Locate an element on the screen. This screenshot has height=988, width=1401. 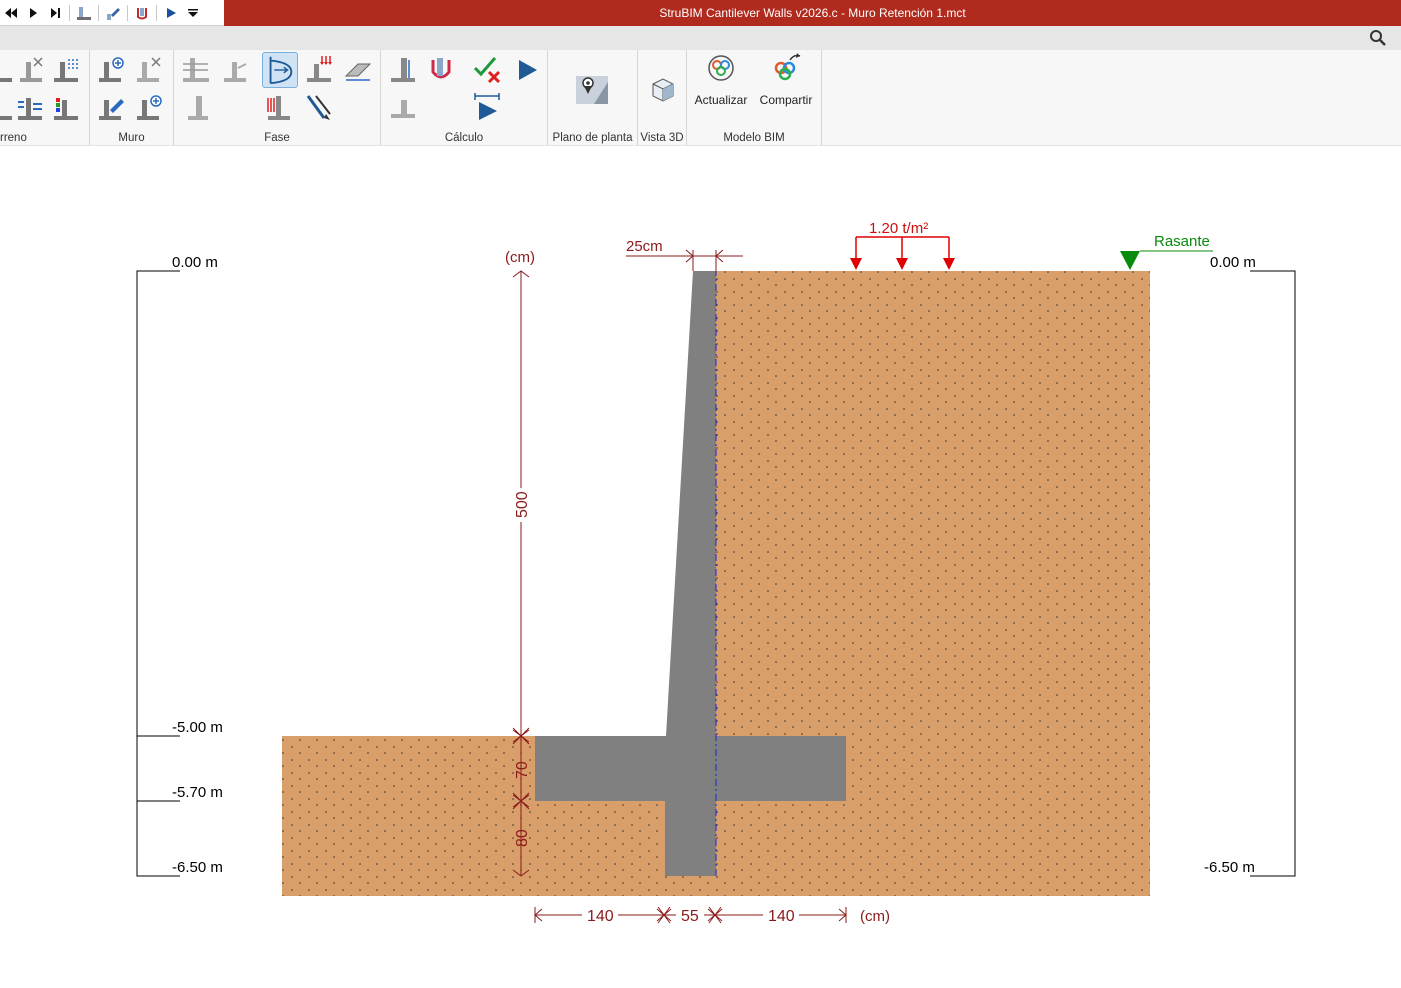
wall-icon is located at coordinates (84, 13).